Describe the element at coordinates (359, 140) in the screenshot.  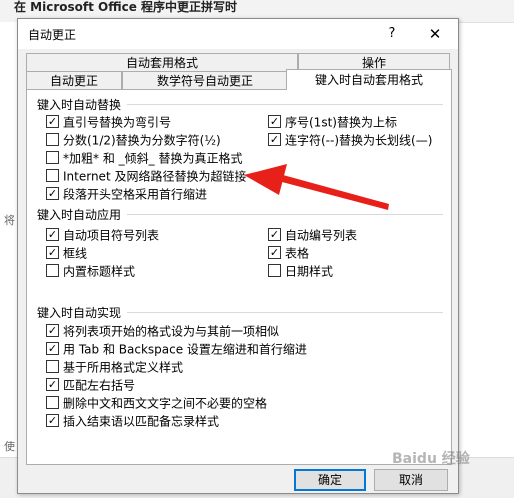
I see `option-label: 连字符(--)替换为长划线(—)` at that location.